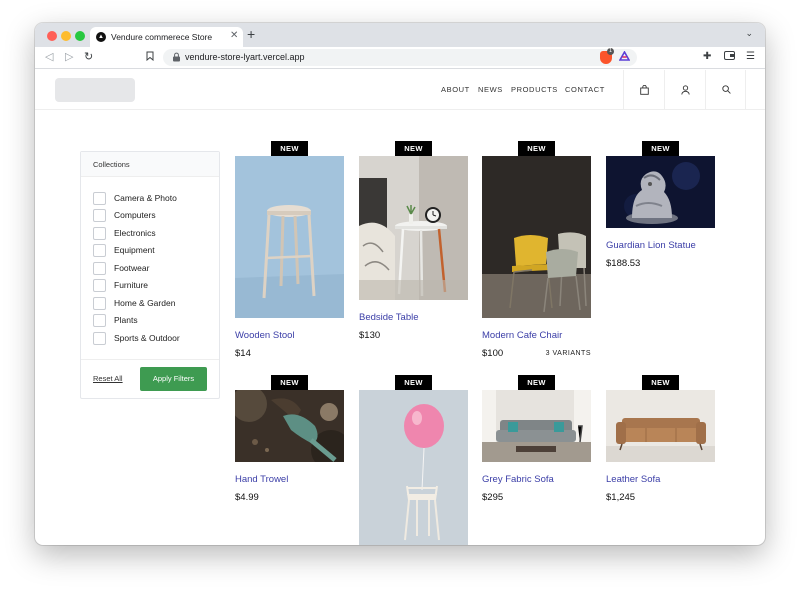 The width and height of the screenshot is (800, 590). Describe the element at coordinates (261, 479) in the screenshot. I see `product-name: Hand Trowel` at that location.